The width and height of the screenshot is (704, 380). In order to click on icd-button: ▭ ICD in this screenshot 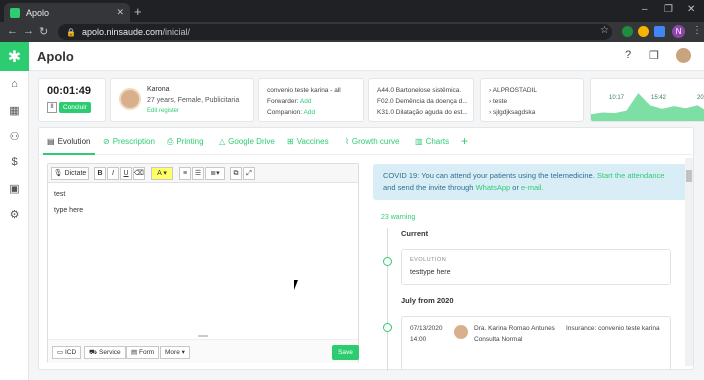, I will do `click(67, 352)`.